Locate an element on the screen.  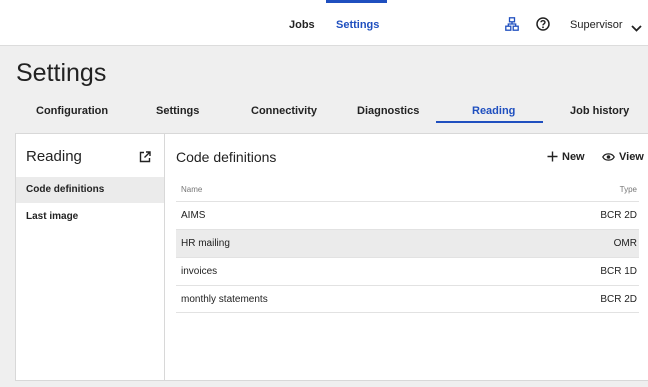
top-nav-active-indicator is located at coordinates (356, 1).